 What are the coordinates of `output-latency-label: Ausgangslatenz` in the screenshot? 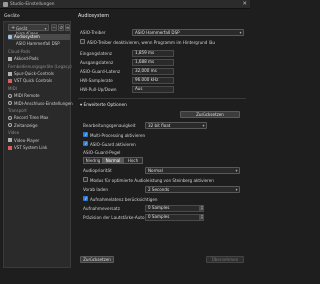 It's located at (97, 62).